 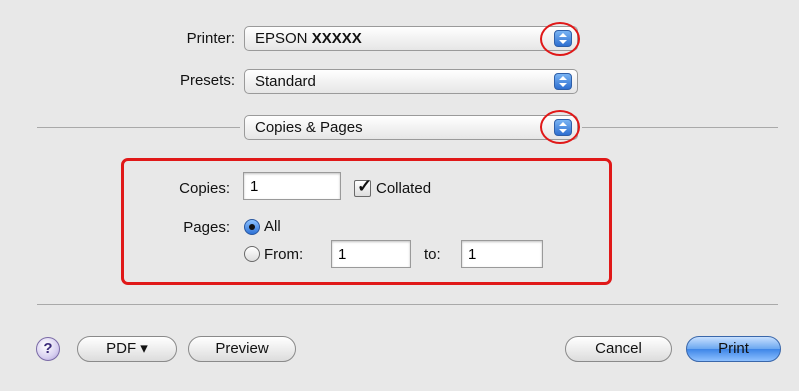 What do you see at coordinates (285, 81) in the screenshot?
I see `presets-value: Standard` at bounding box center [285, 81].